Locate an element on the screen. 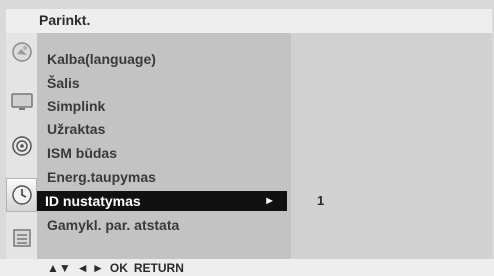 The image size is (494, 276). menu-item-language: Kalba(language) is located at coordinates (165, 59).